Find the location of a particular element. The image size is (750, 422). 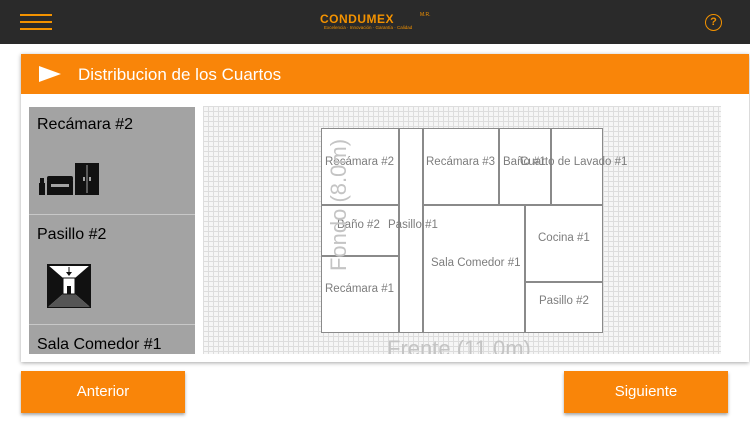

plan-label-cocina-1: Cocina #1 is located at coordinates (564, 238).